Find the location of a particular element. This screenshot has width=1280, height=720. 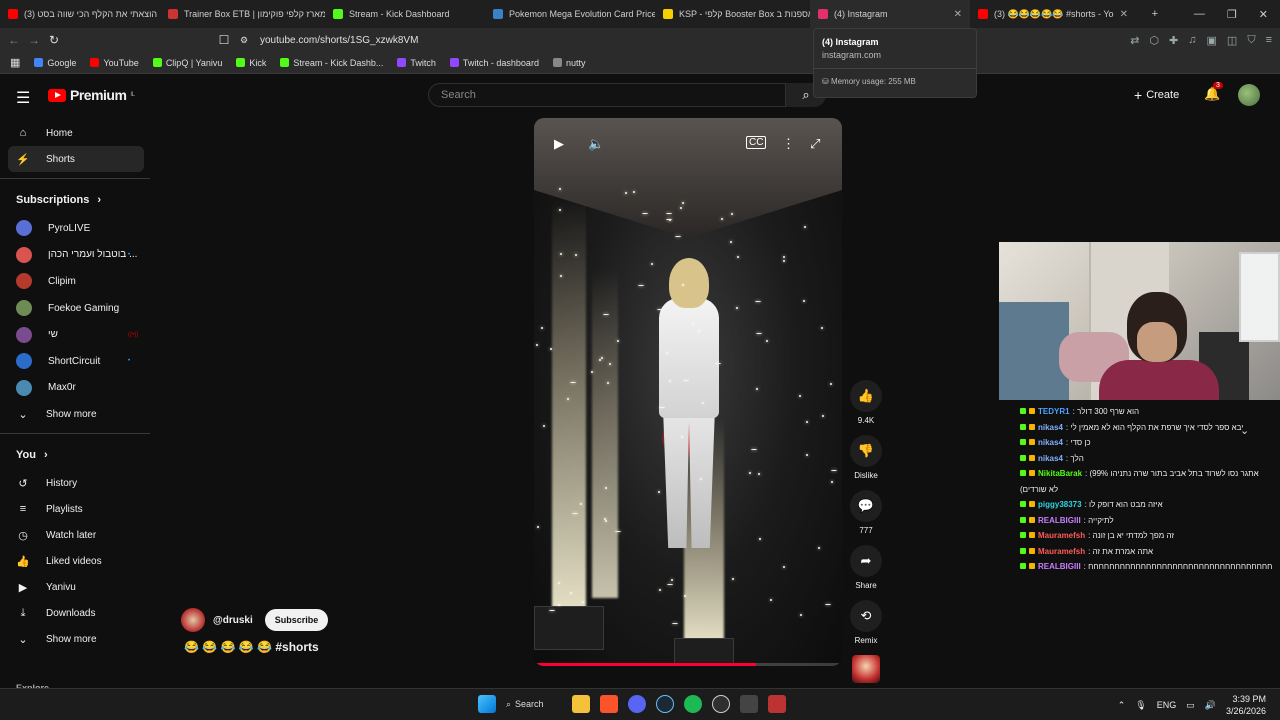

network-icon: ▭ is located at coordinates (1190, 705).